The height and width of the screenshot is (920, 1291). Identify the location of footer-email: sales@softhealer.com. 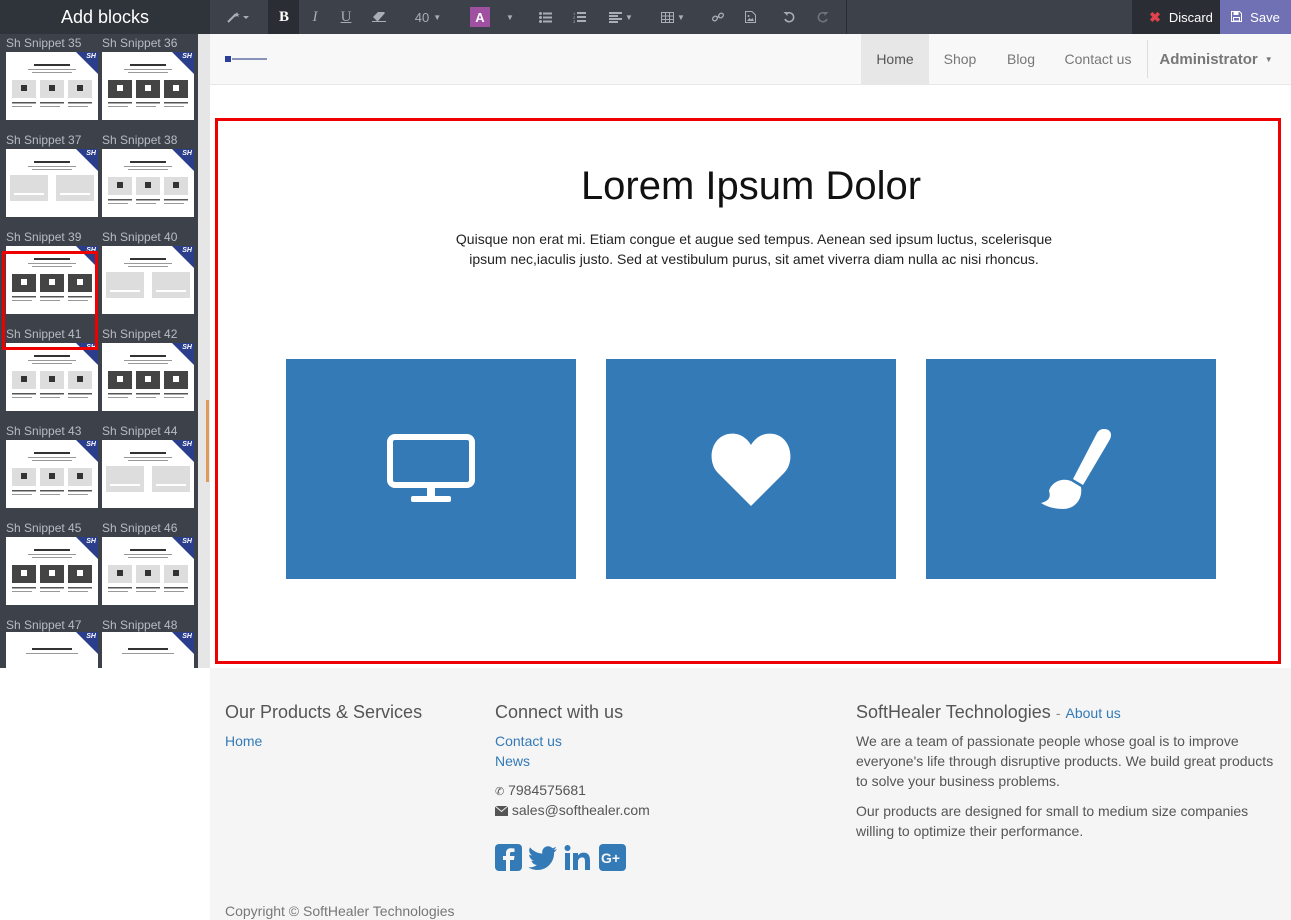
(572, 810).